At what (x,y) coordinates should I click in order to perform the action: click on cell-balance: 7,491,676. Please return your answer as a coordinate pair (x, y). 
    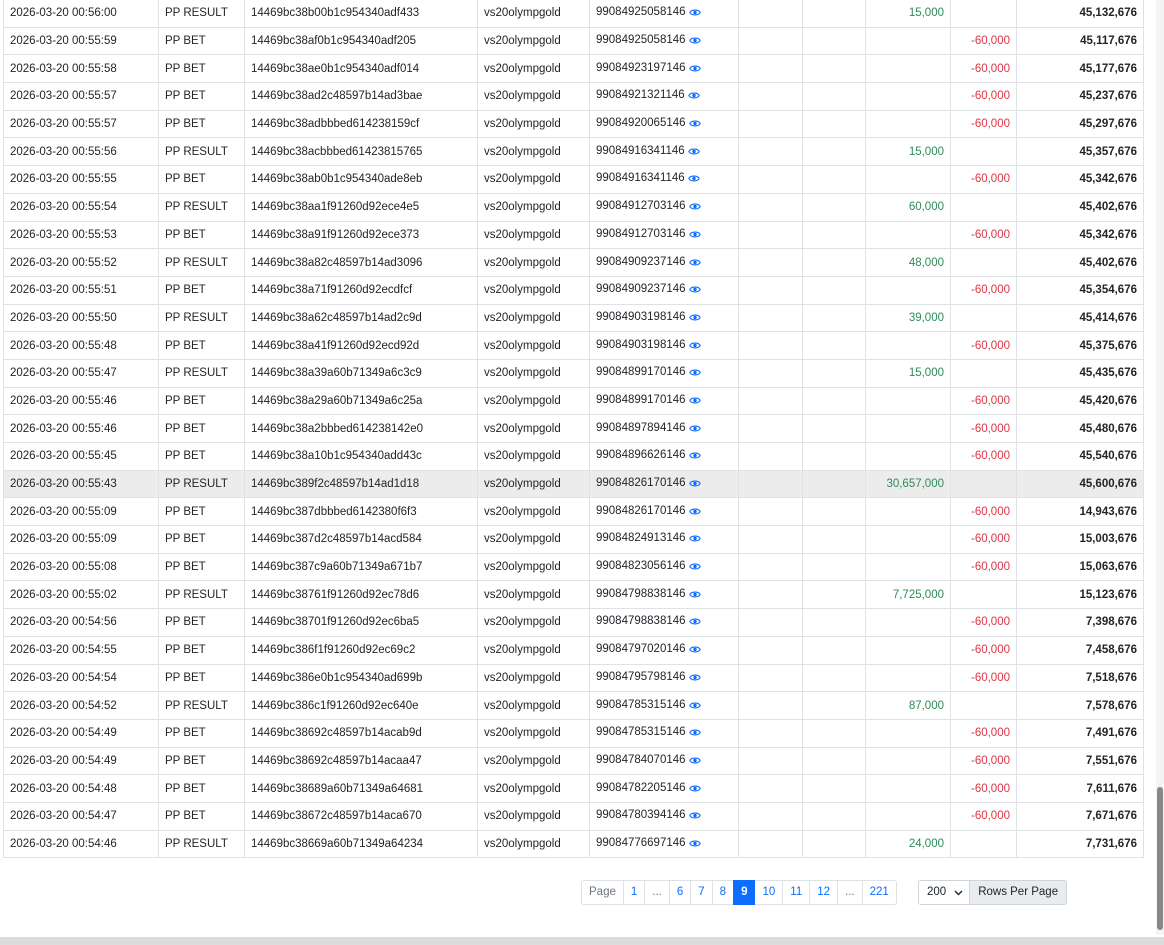
    Looking at the image, I should click on (1080, 733).